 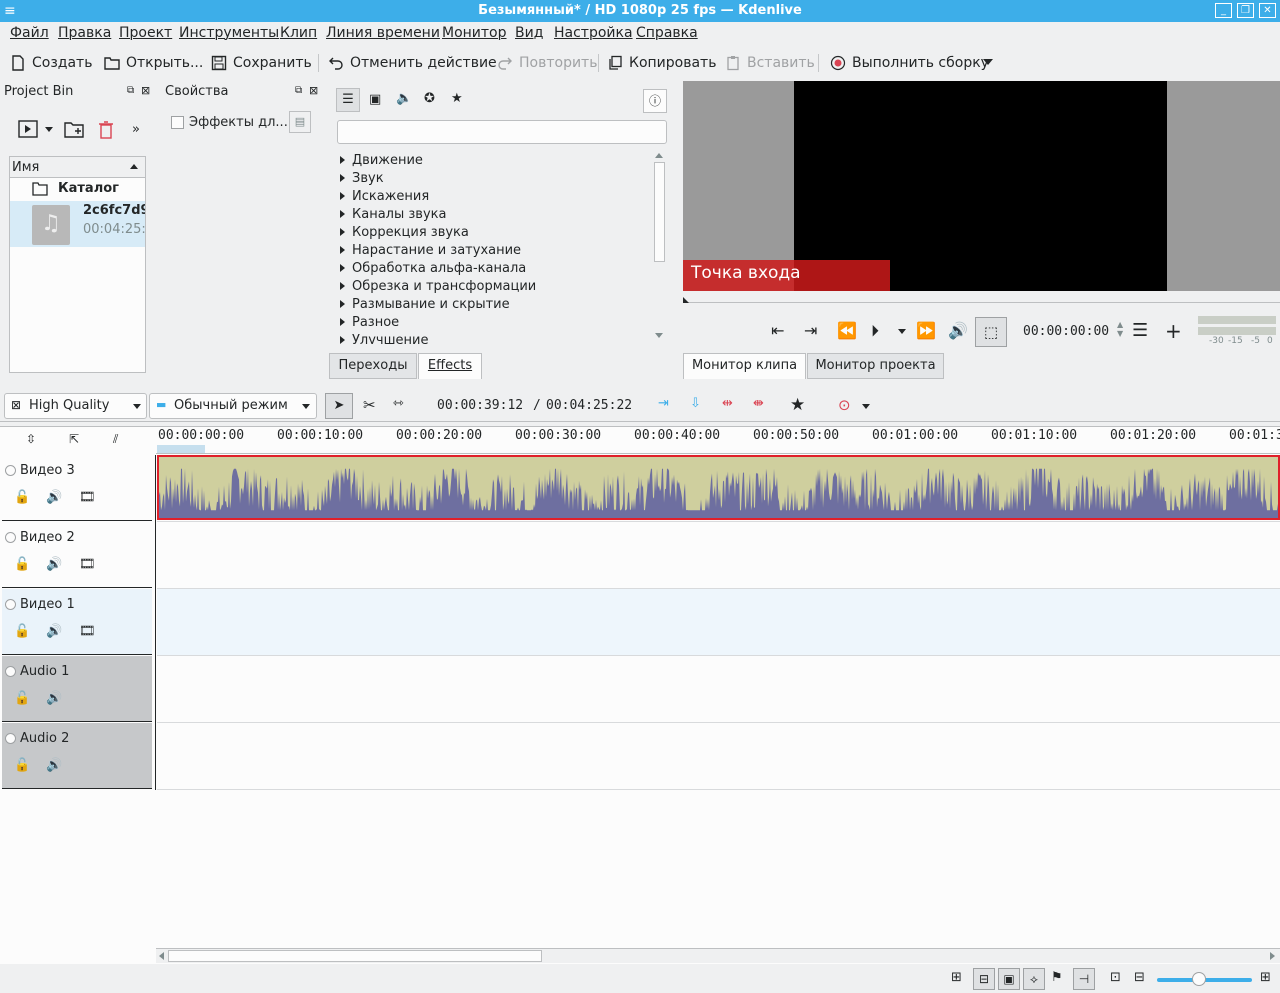 I want to click on lift-icon: ⇼, so click(x=758, y=403).